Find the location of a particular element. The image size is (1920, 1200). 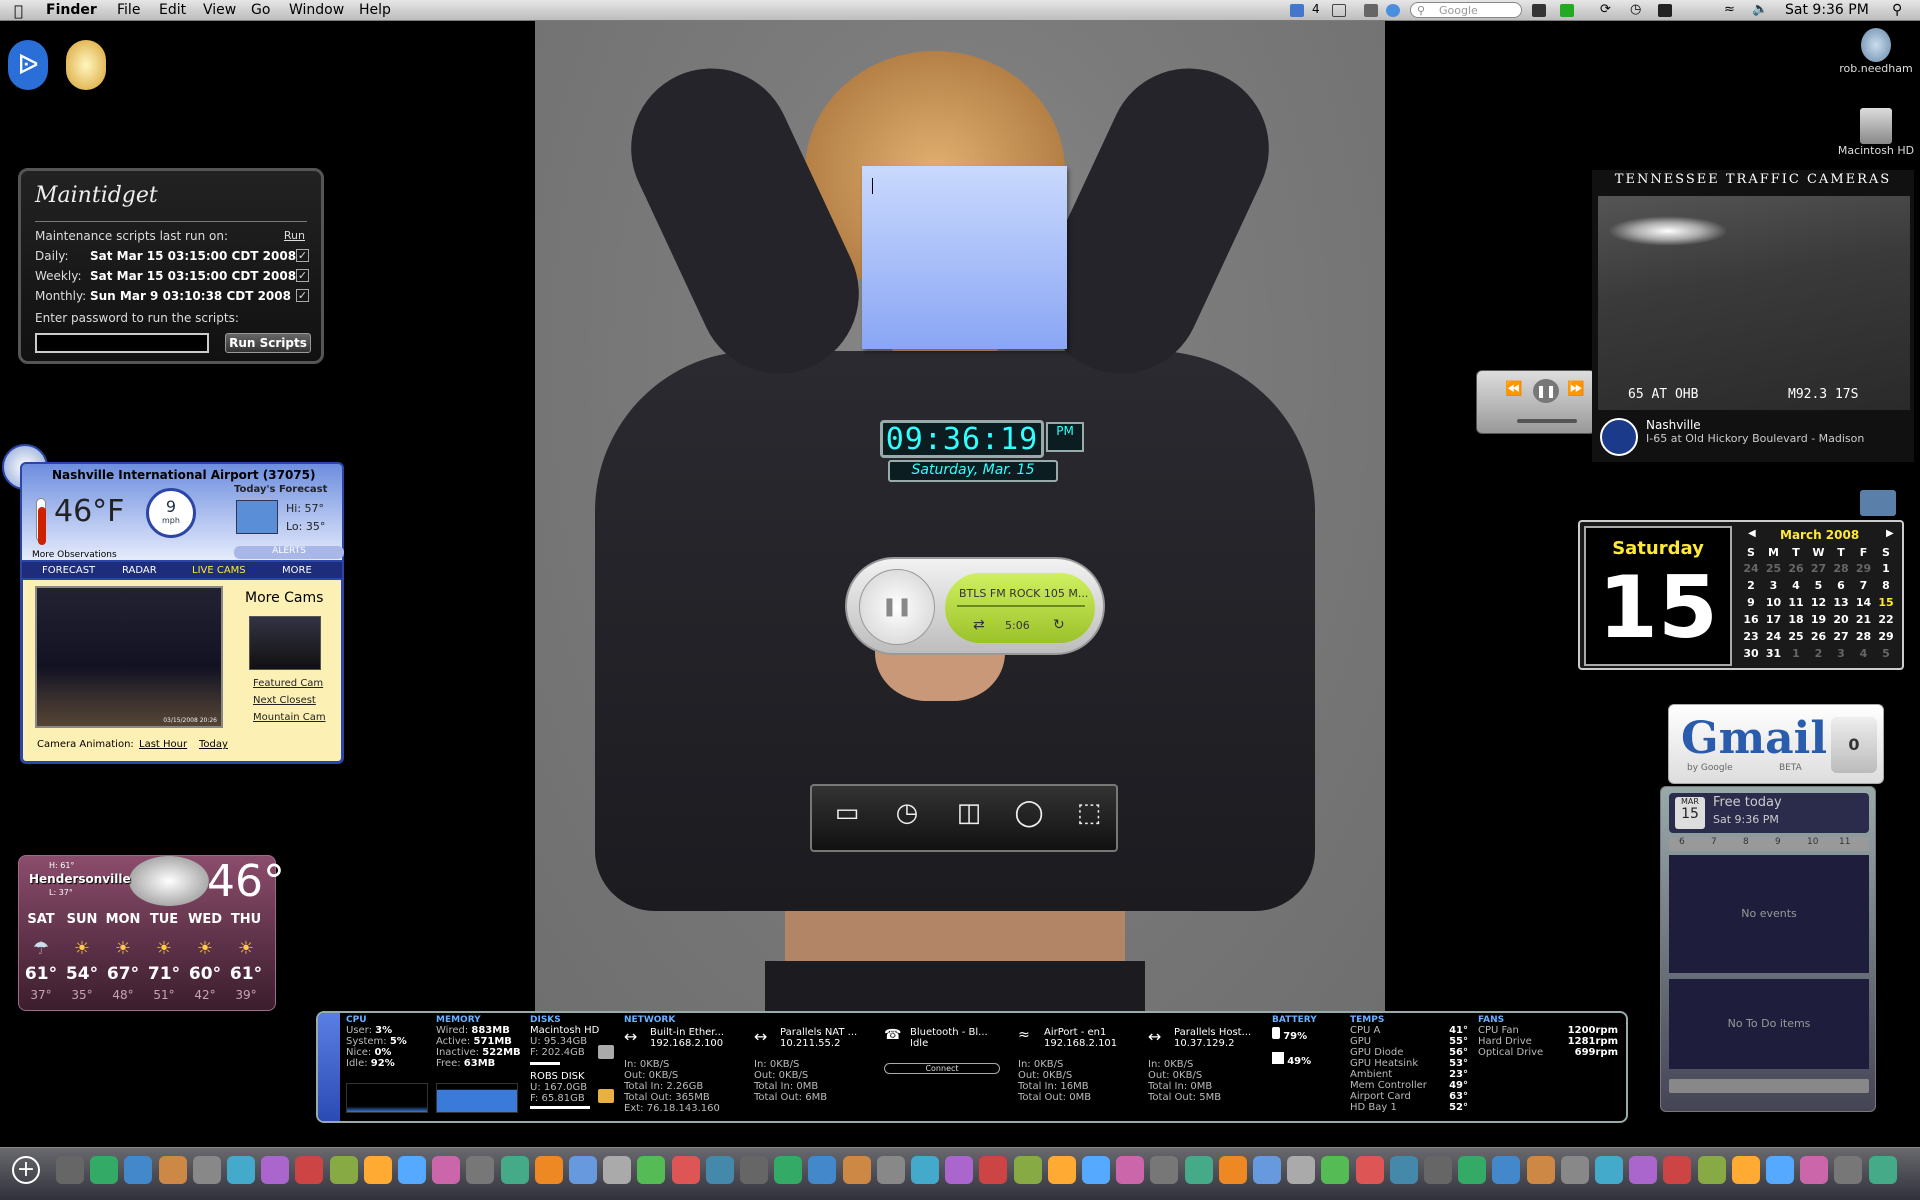

calendar-day: 7 is located at coordinates (1864, 585).